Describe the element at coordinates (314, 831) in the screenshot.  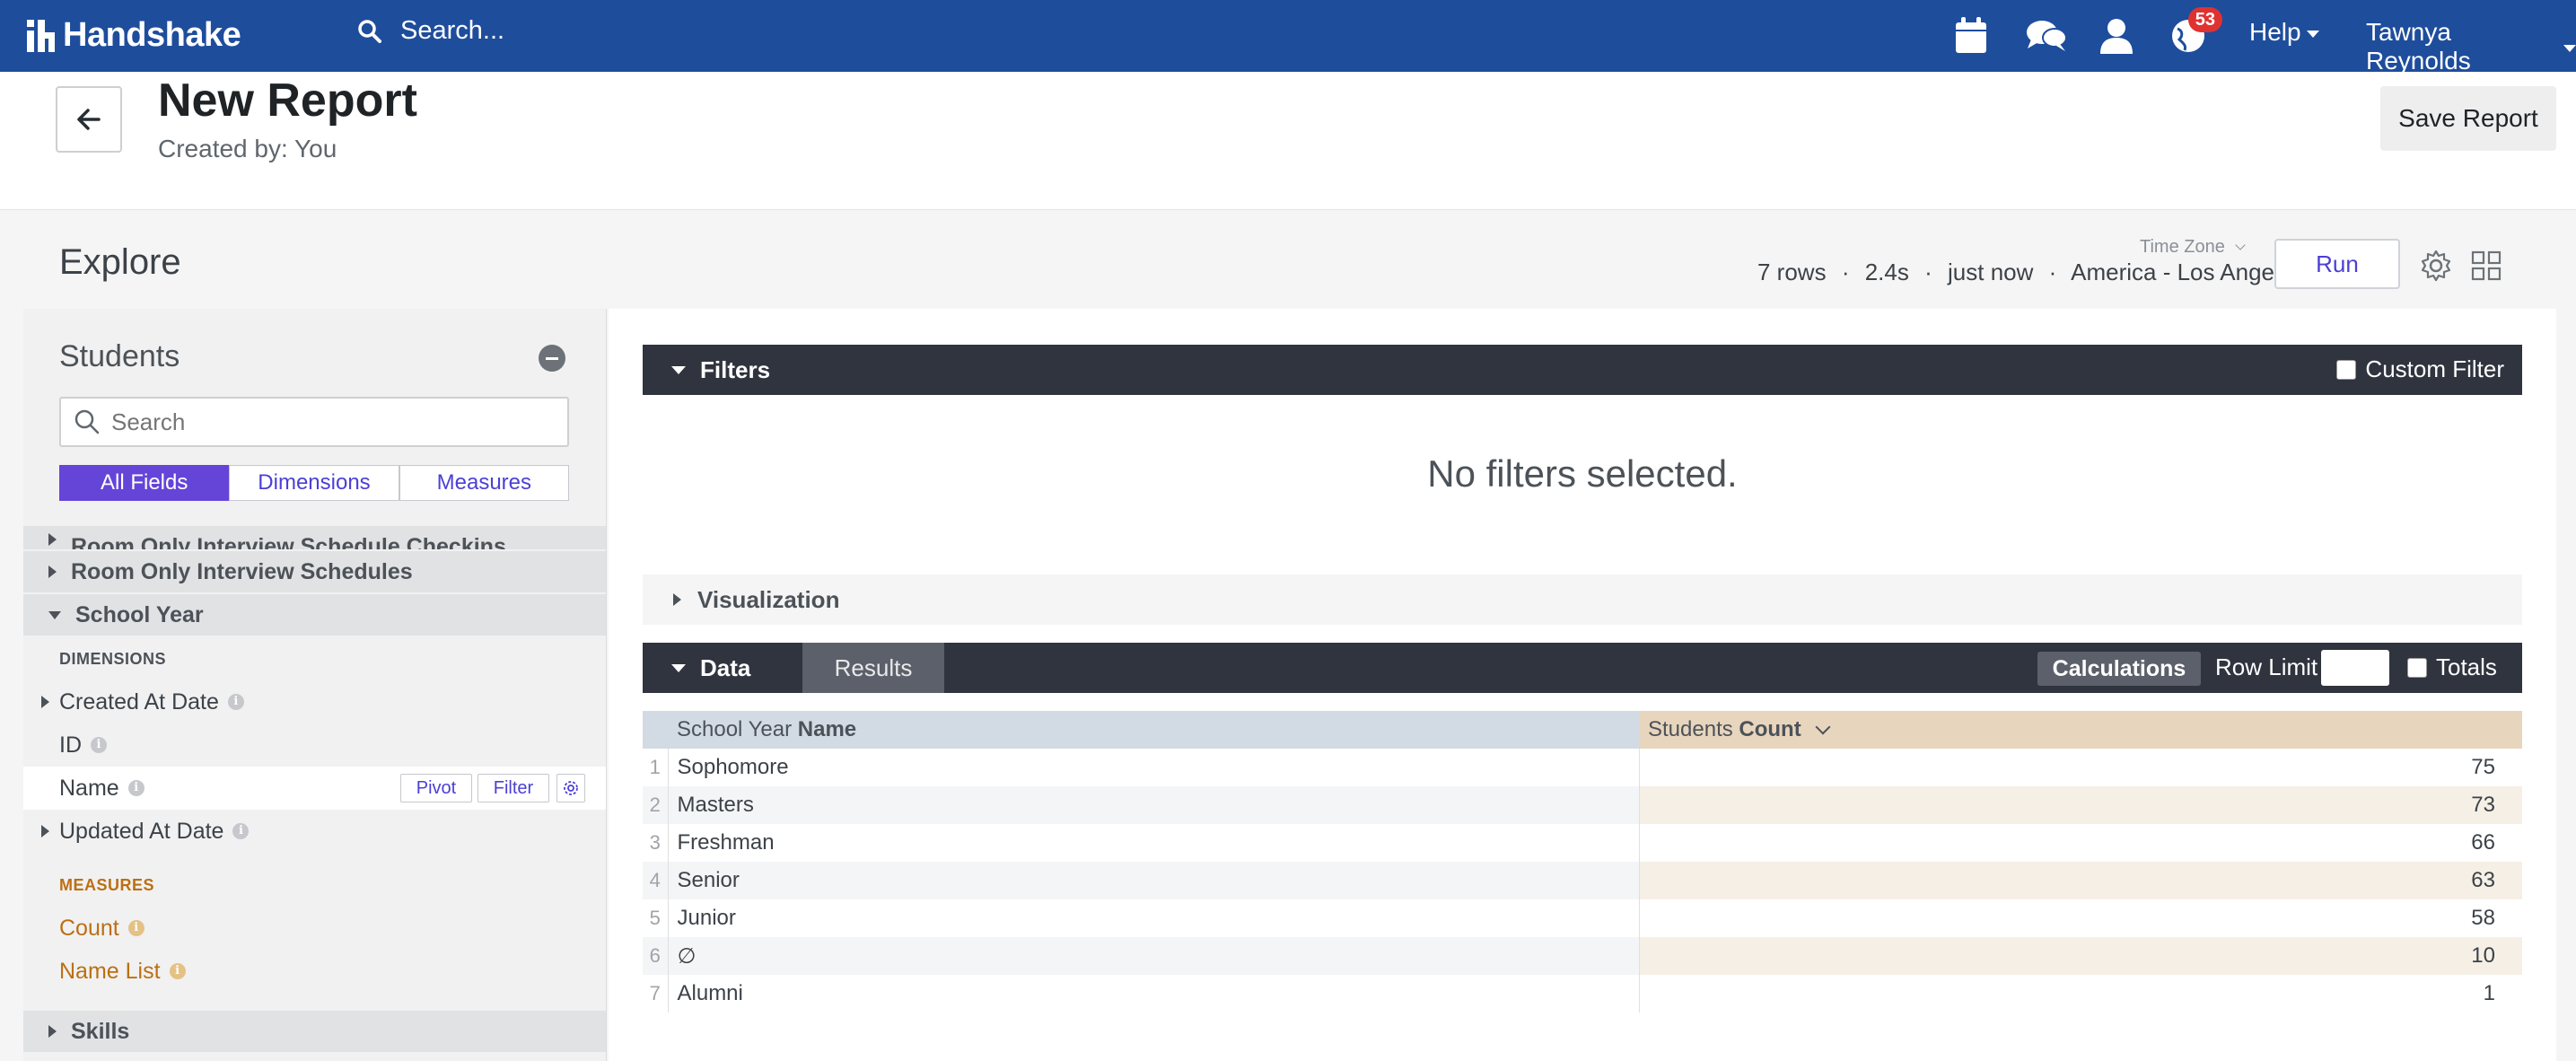
I see `field-updated-at-date: Updated At Date i` at that location.